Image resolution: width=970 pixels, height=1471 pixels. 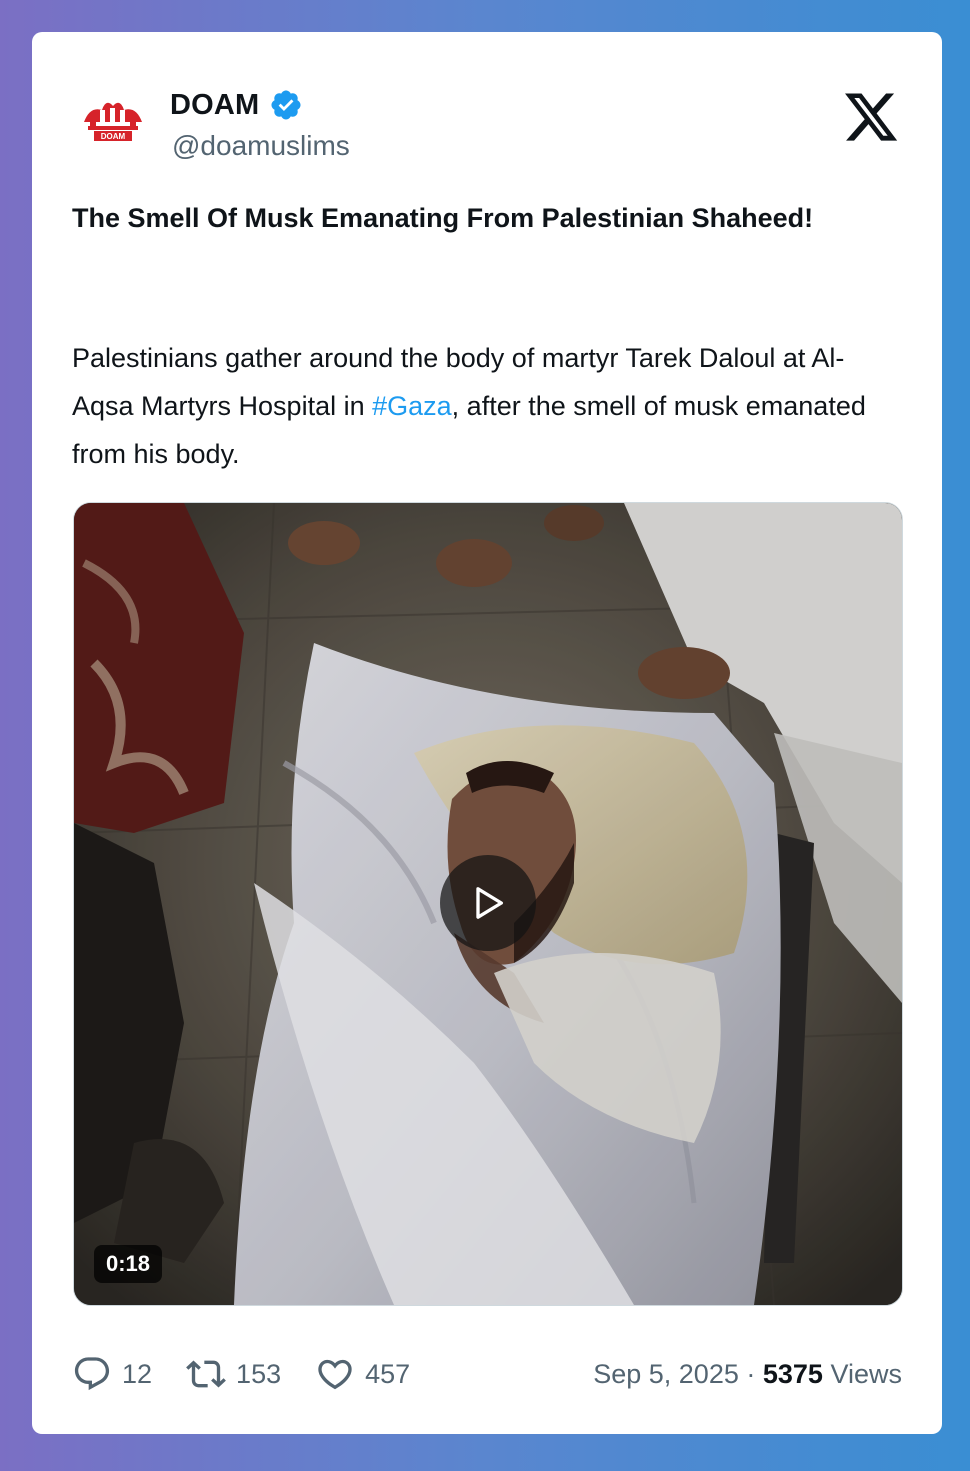 What do you see at coordinates (871, 117) in the screenshot?
I see `x-logo-icon` at bounding box center [871, 117].